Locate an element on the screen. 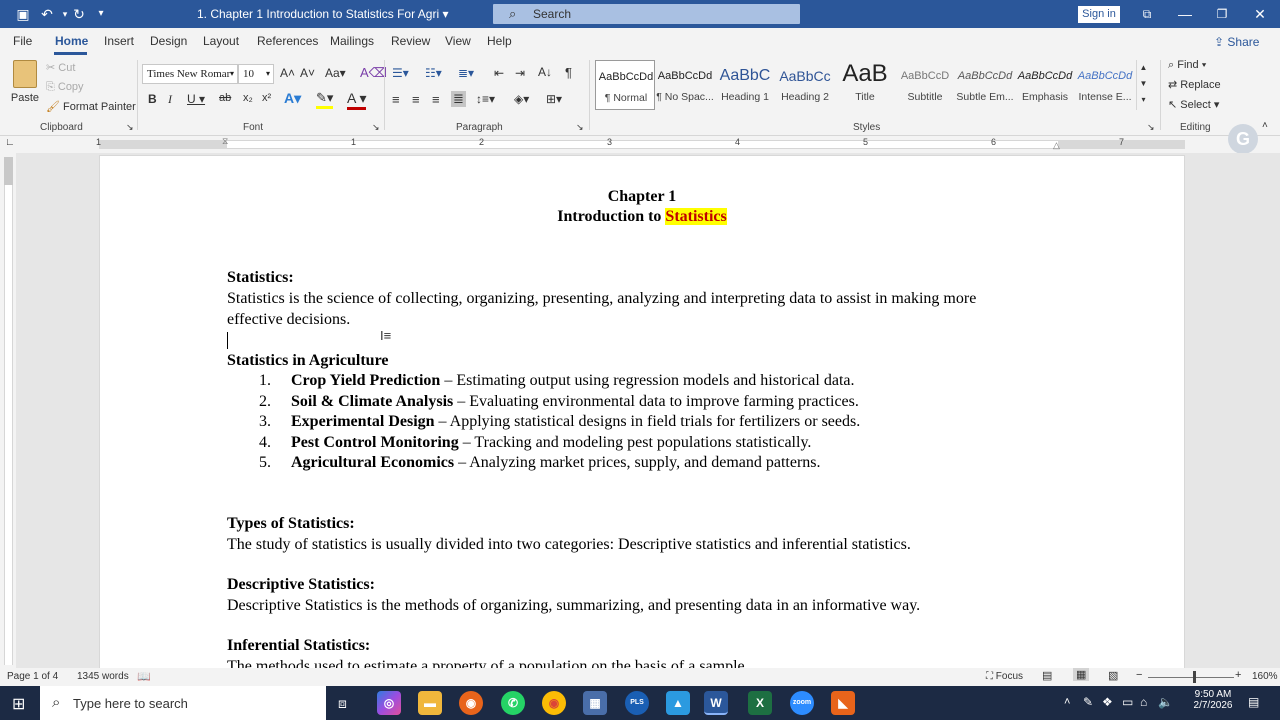  select-button: ↖ Select ▾ is located at coordinates (1193, 104).